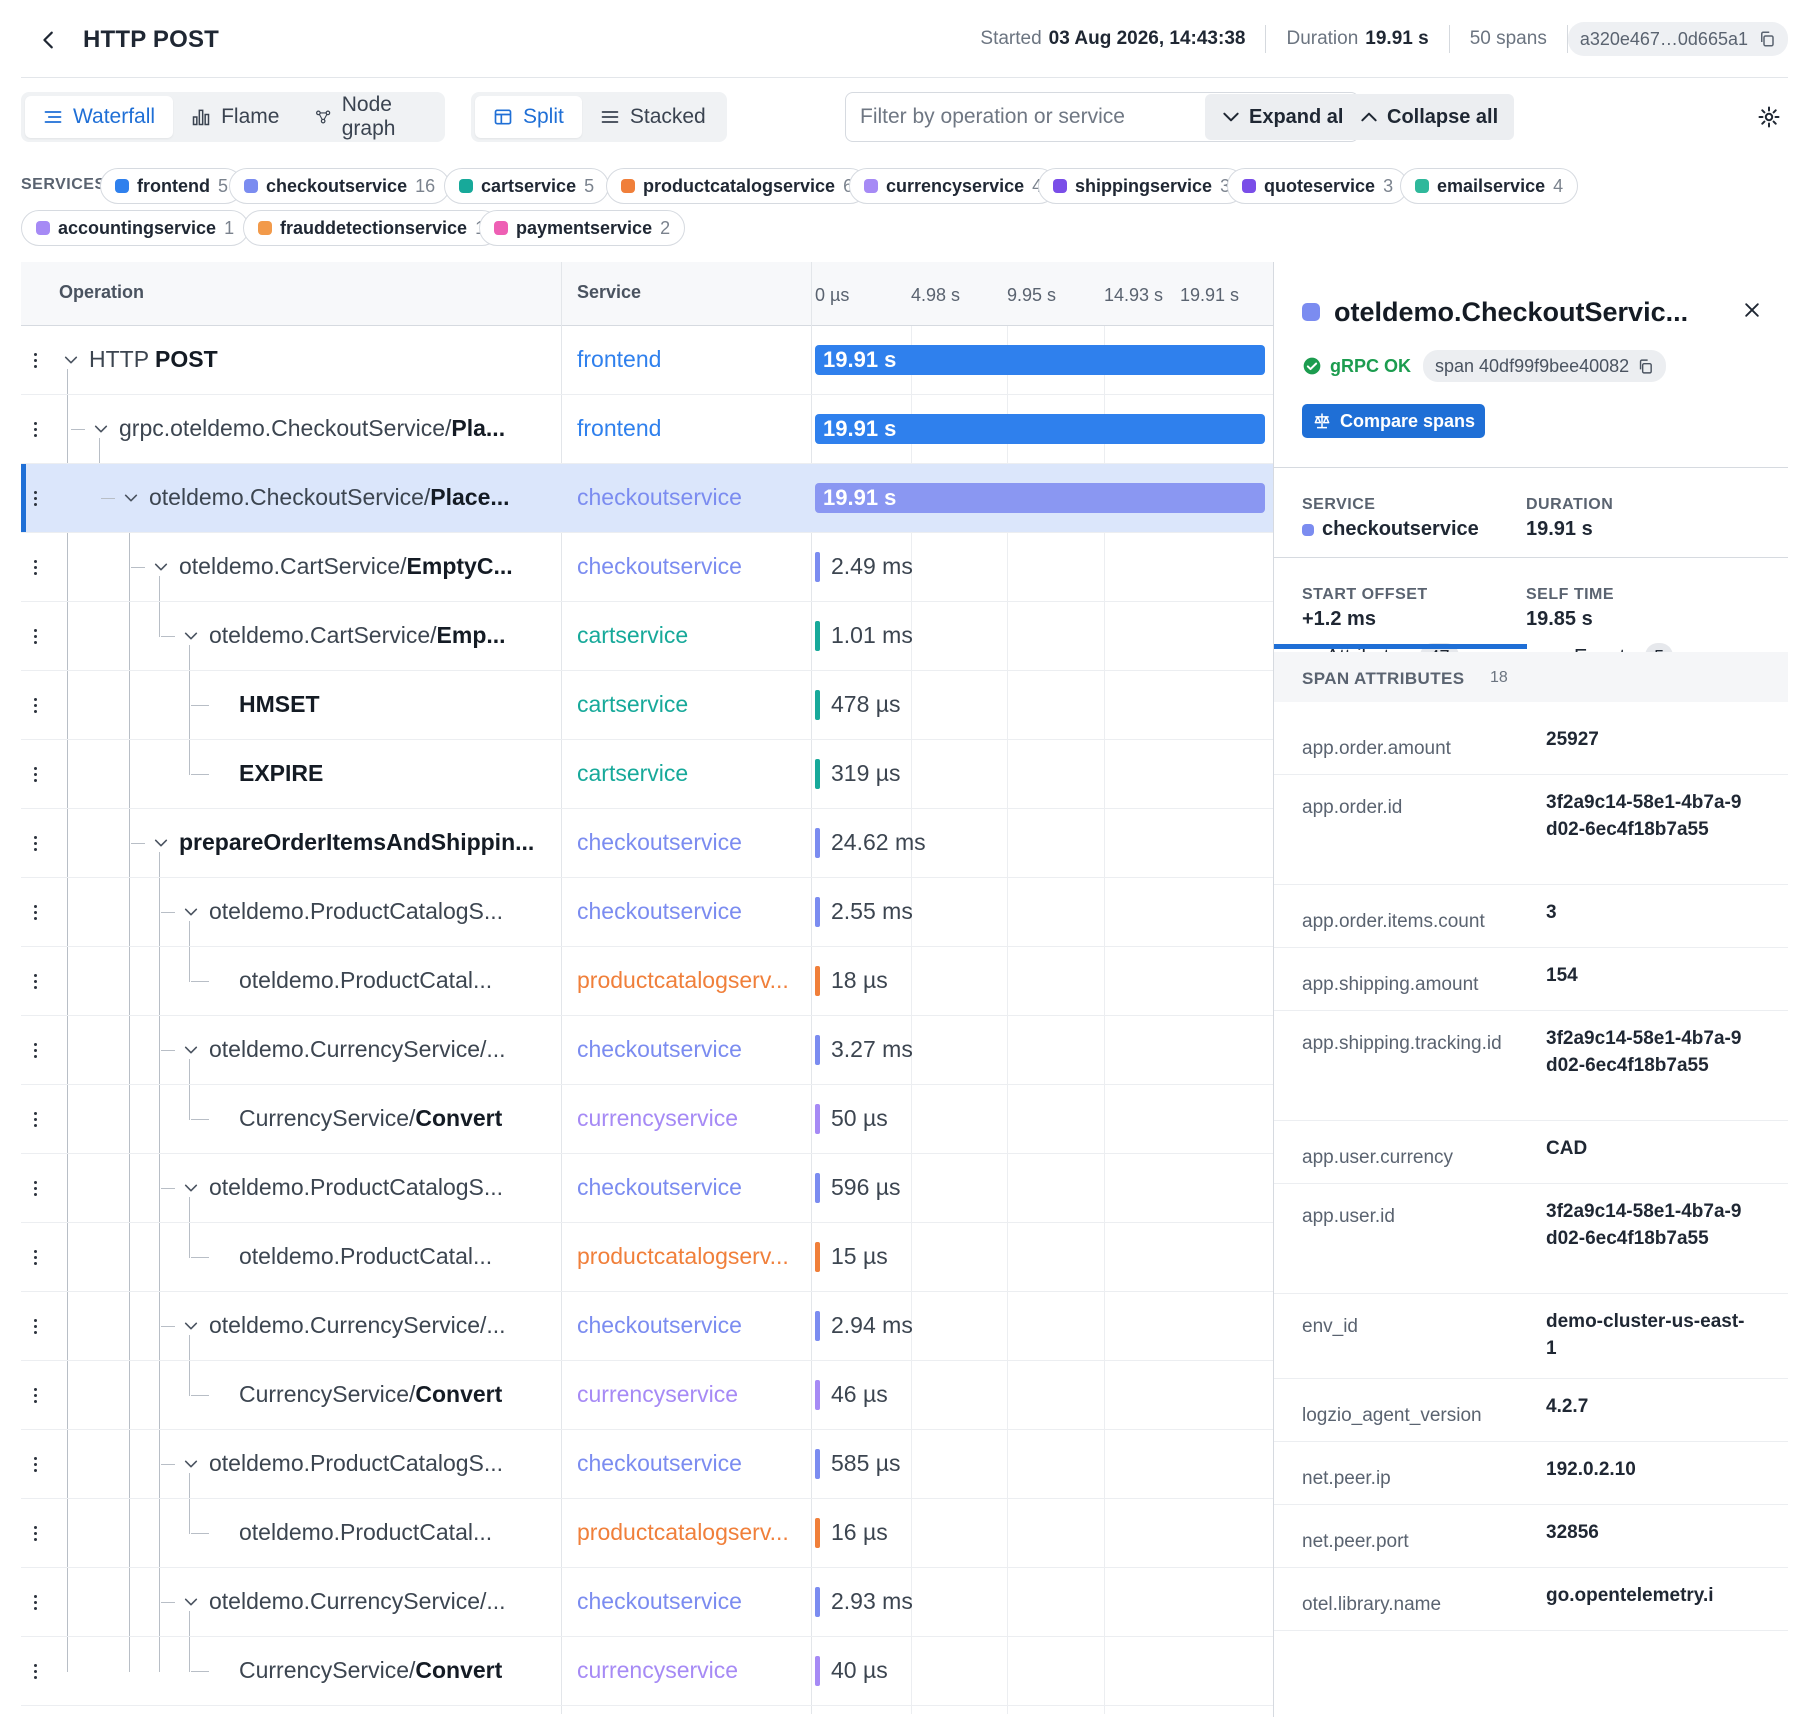 This screenshot has width=1800, height=1717. What do you see at coordinates (953, 186) in the screenshot?
I see `service-chip-currencyservice: currencyservice4` at bounding box center [953, 186].